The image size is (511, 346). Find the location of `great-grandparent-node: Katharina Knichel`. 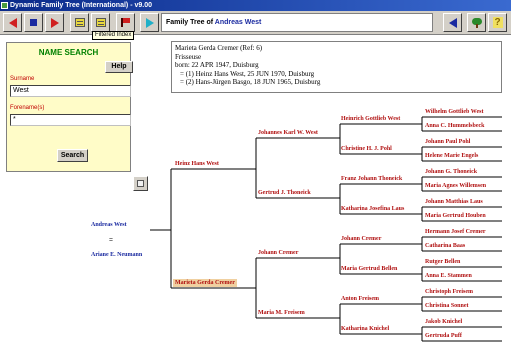

great-grandparent-node: Katharina Knichel is located at coordinates (365, 329).